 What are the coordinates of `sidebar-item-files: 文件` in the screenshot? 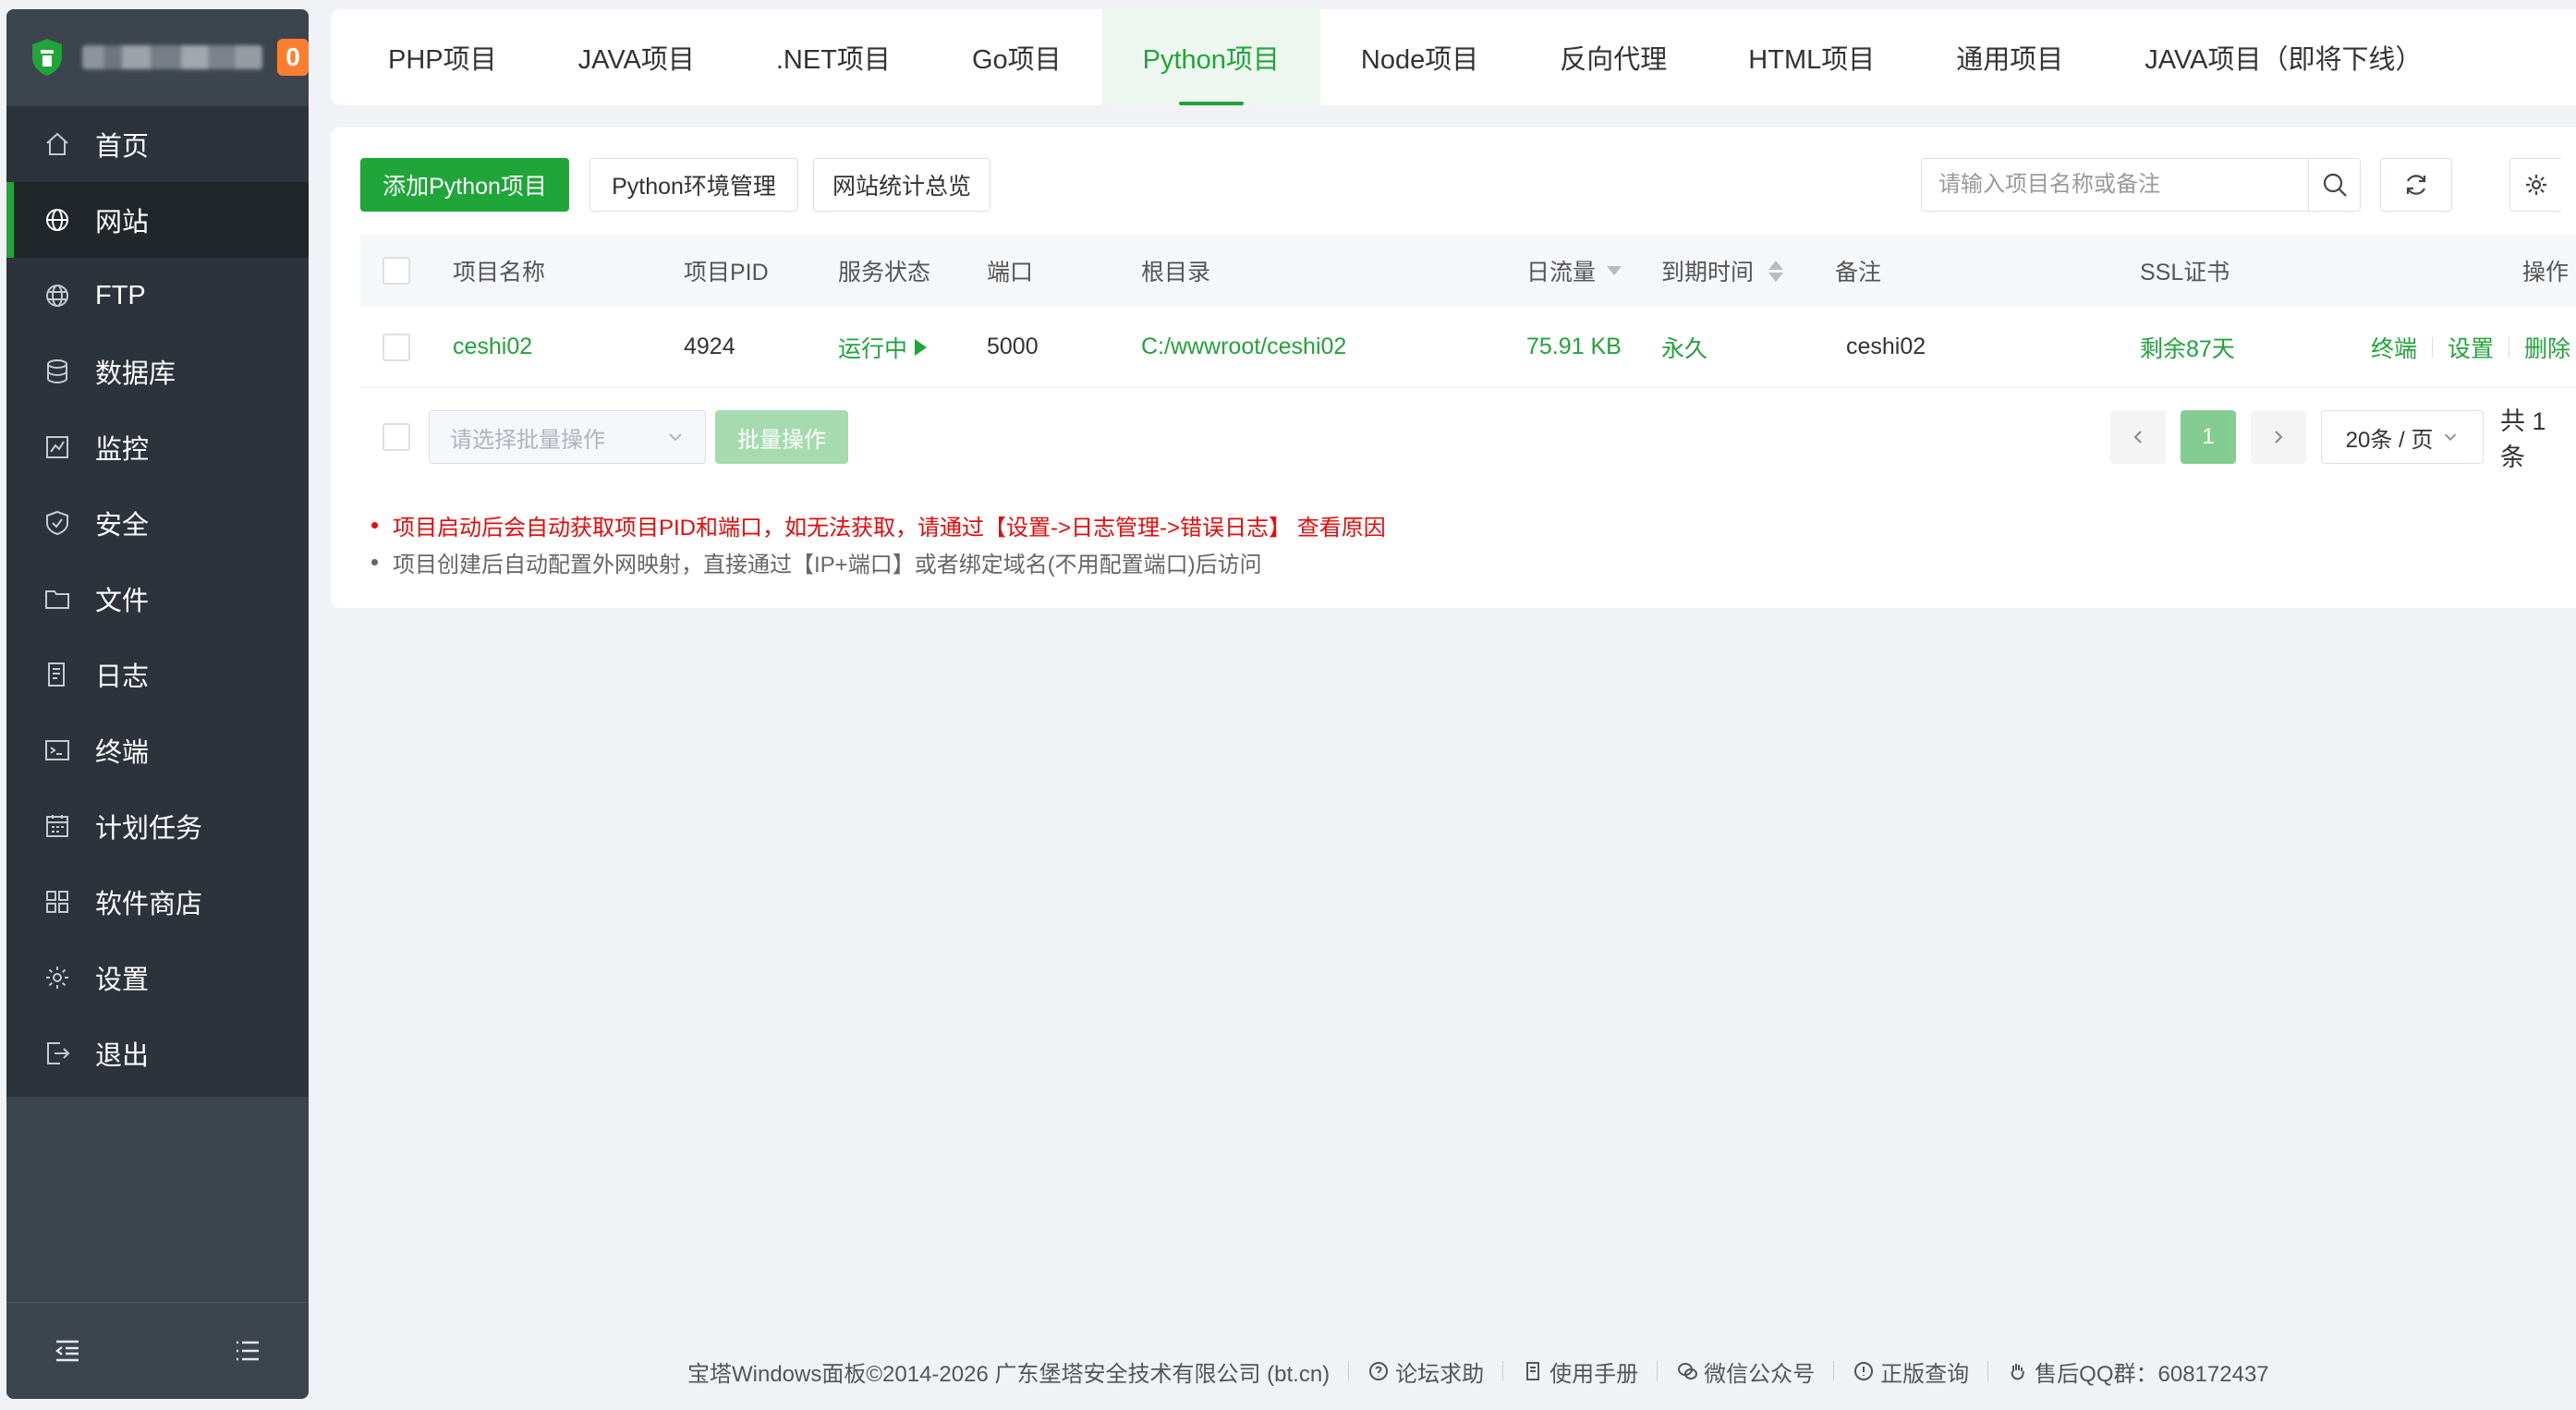 It's located at (157, 599).